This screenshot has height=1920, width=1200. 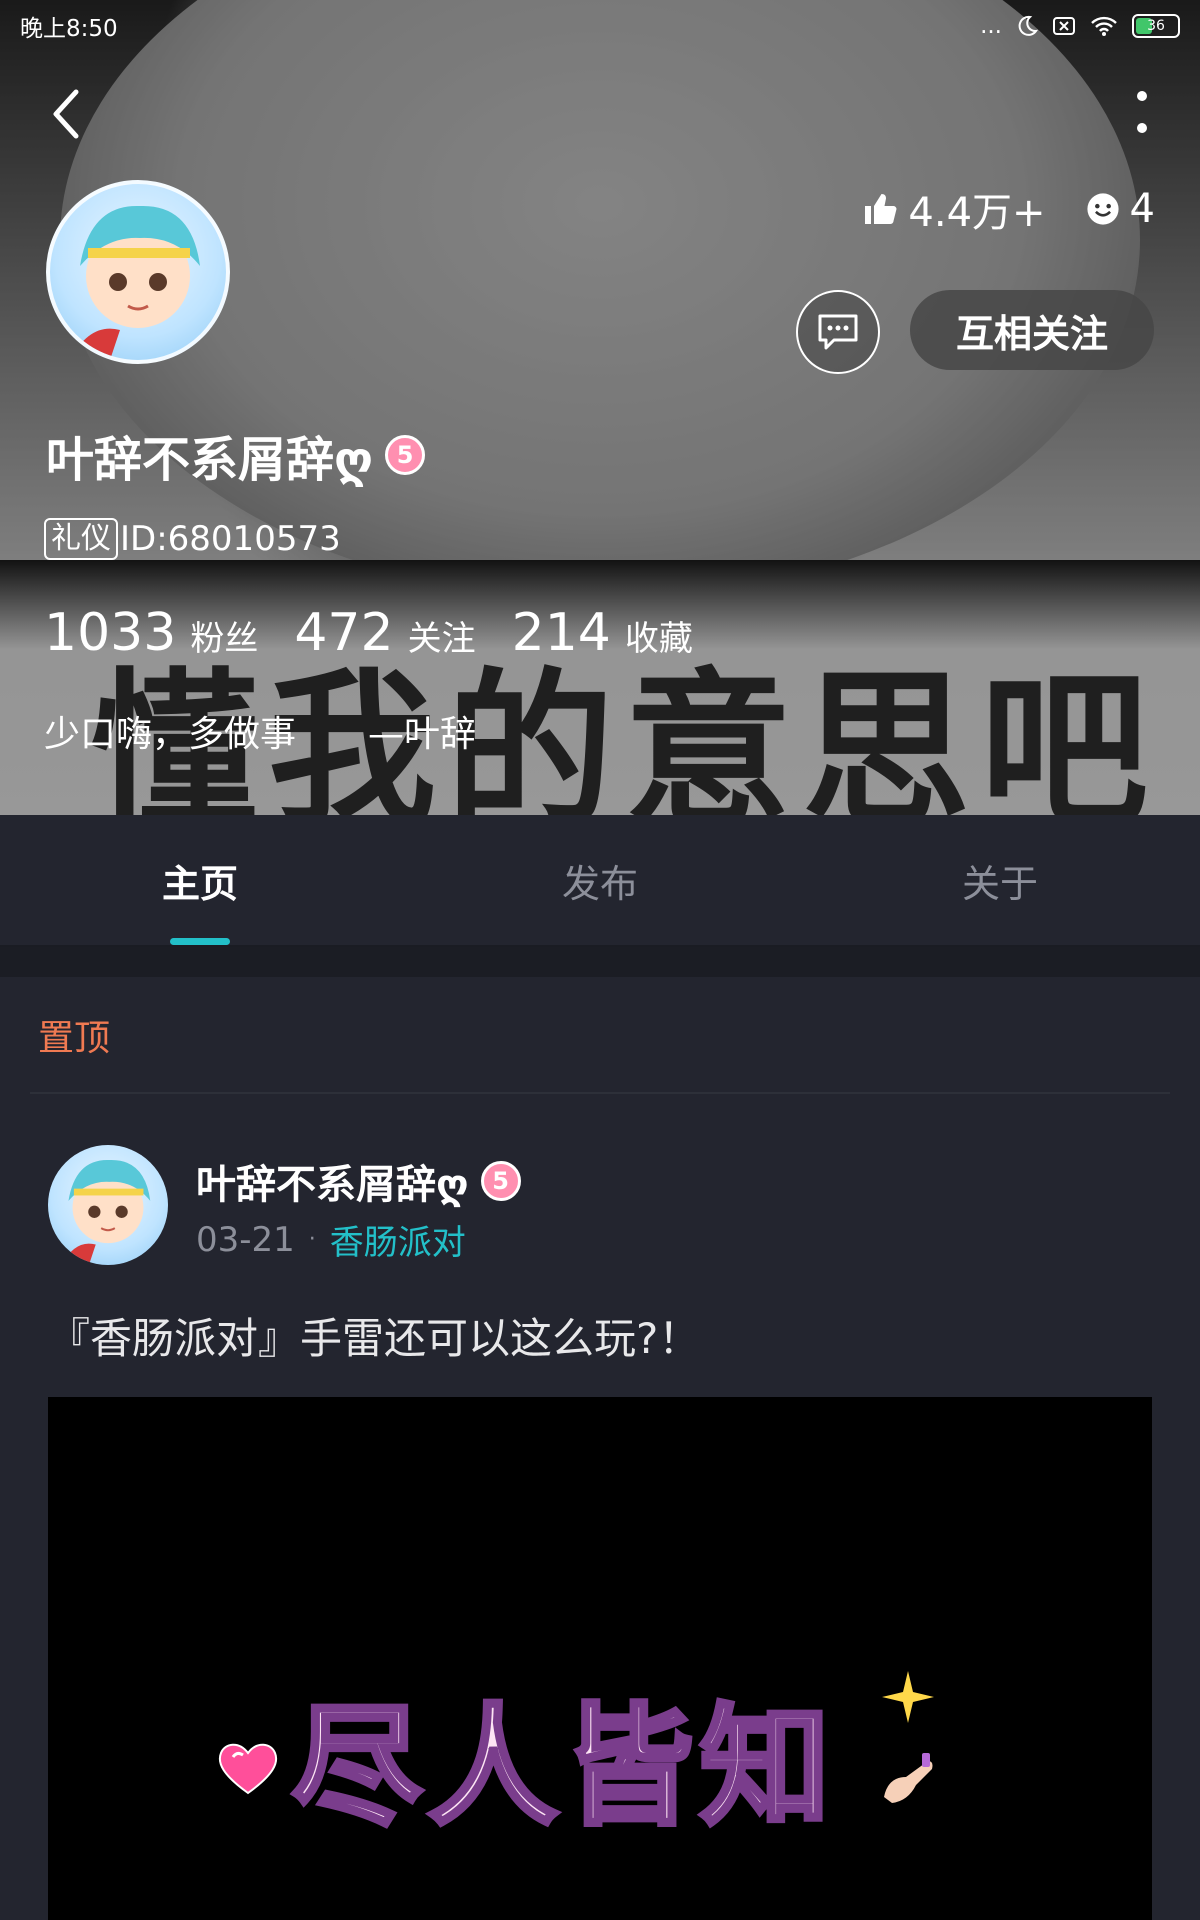 What do you see at coordinates (398, 1239) in the screenshot?
I see `post-topic-link: 香肠派对` at bounding box center [398, 1239].